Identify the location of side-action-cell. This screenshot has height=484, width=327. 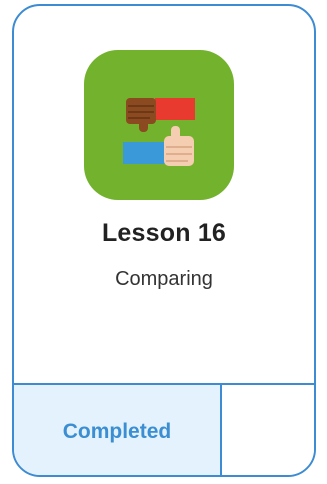
(268, 430).